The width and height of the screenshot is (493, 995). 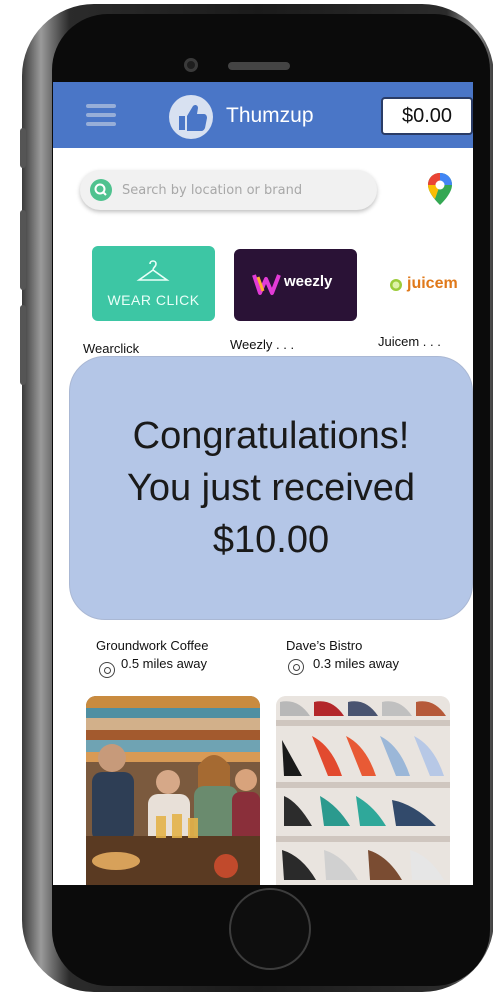 I want to click on brand-card-weezly: weezly, so click(x=295, y=285).